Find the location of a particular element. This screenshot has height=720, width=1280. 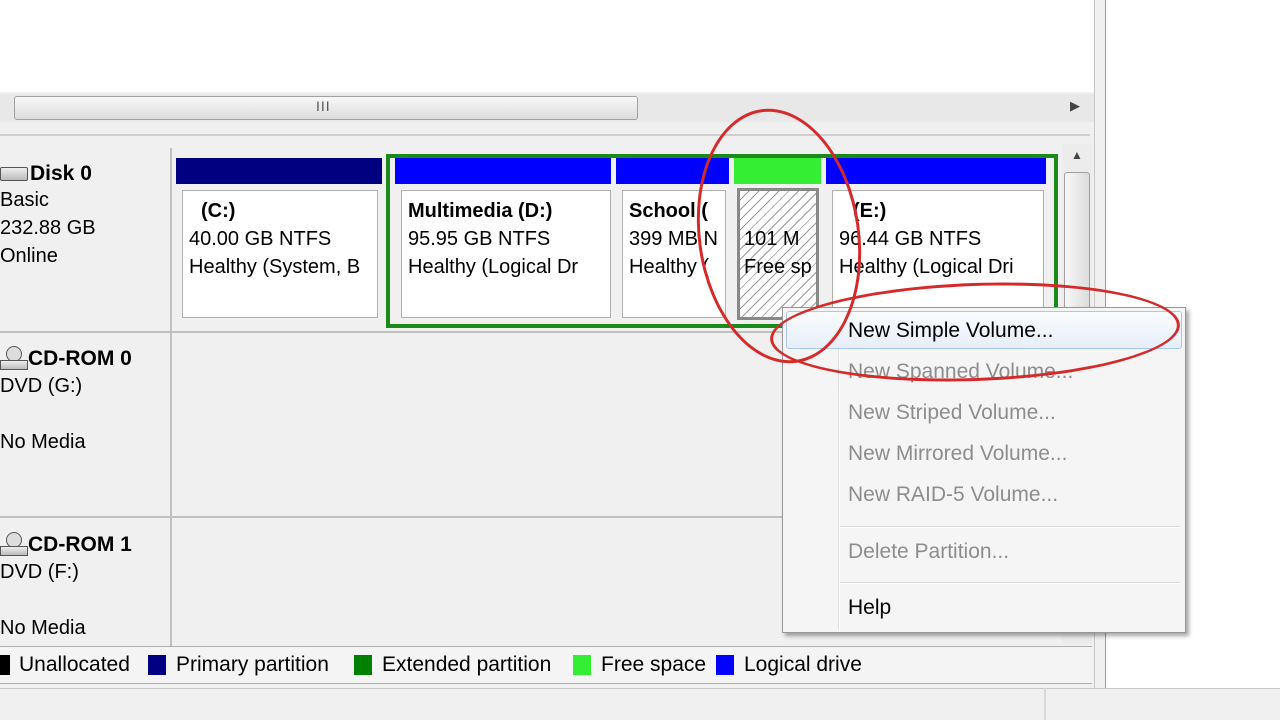

disk-status: Online is located at coordinates (29, 256).